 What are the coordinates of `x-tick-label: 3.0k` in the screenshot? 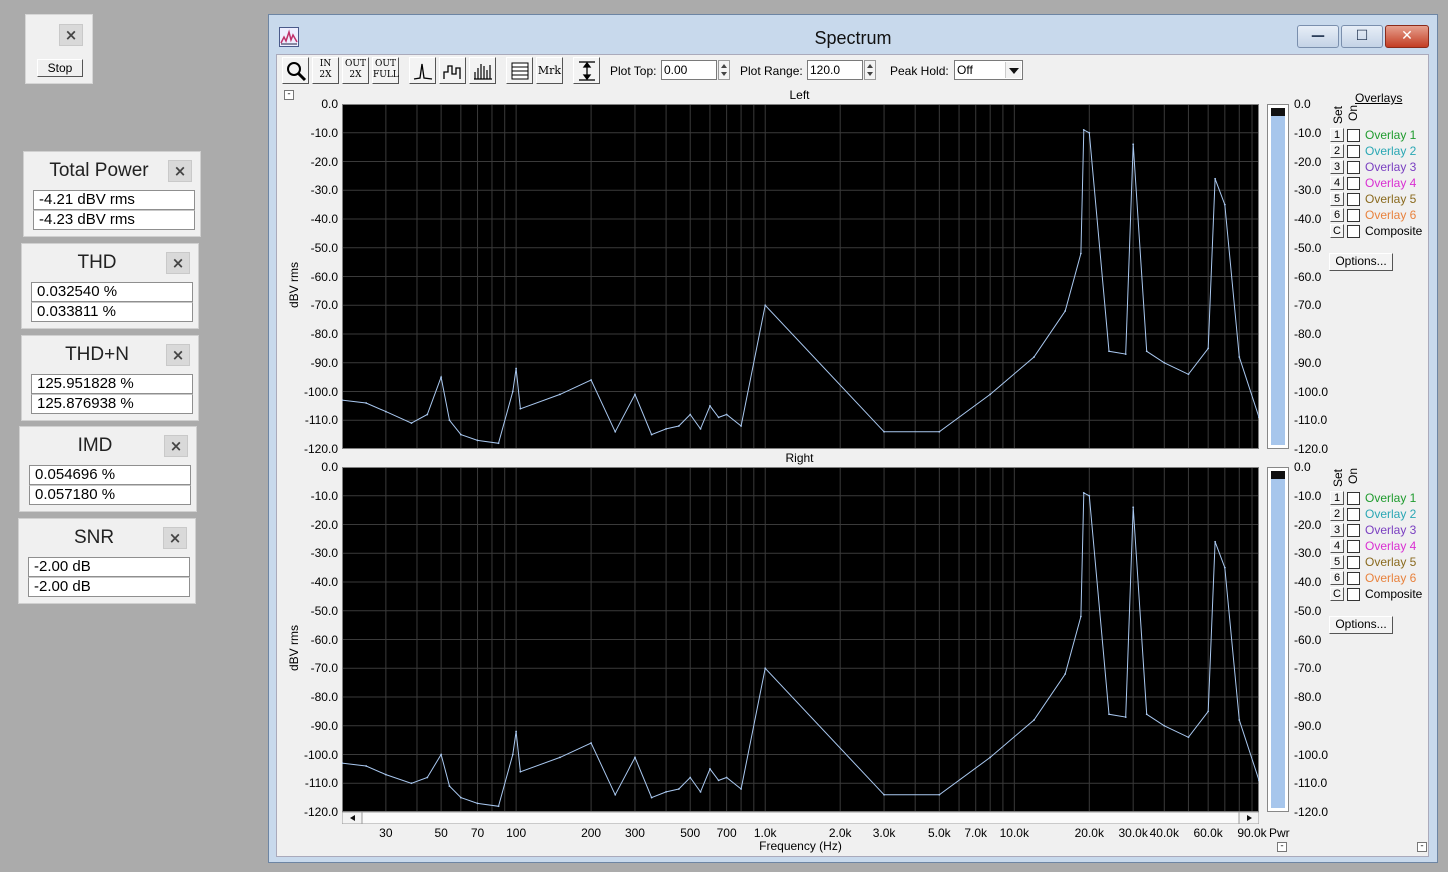 It's located at (884, 833).